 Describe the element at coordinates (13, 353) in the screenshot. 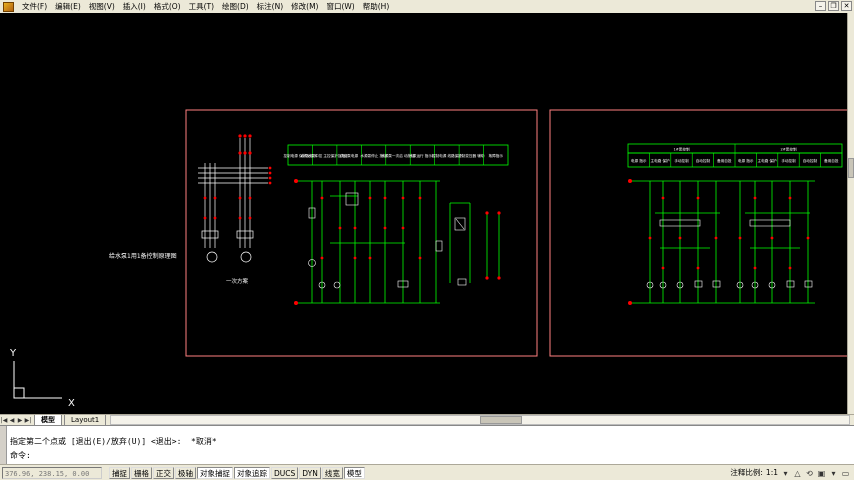

I see `ucs-y-label: Y` at that location.